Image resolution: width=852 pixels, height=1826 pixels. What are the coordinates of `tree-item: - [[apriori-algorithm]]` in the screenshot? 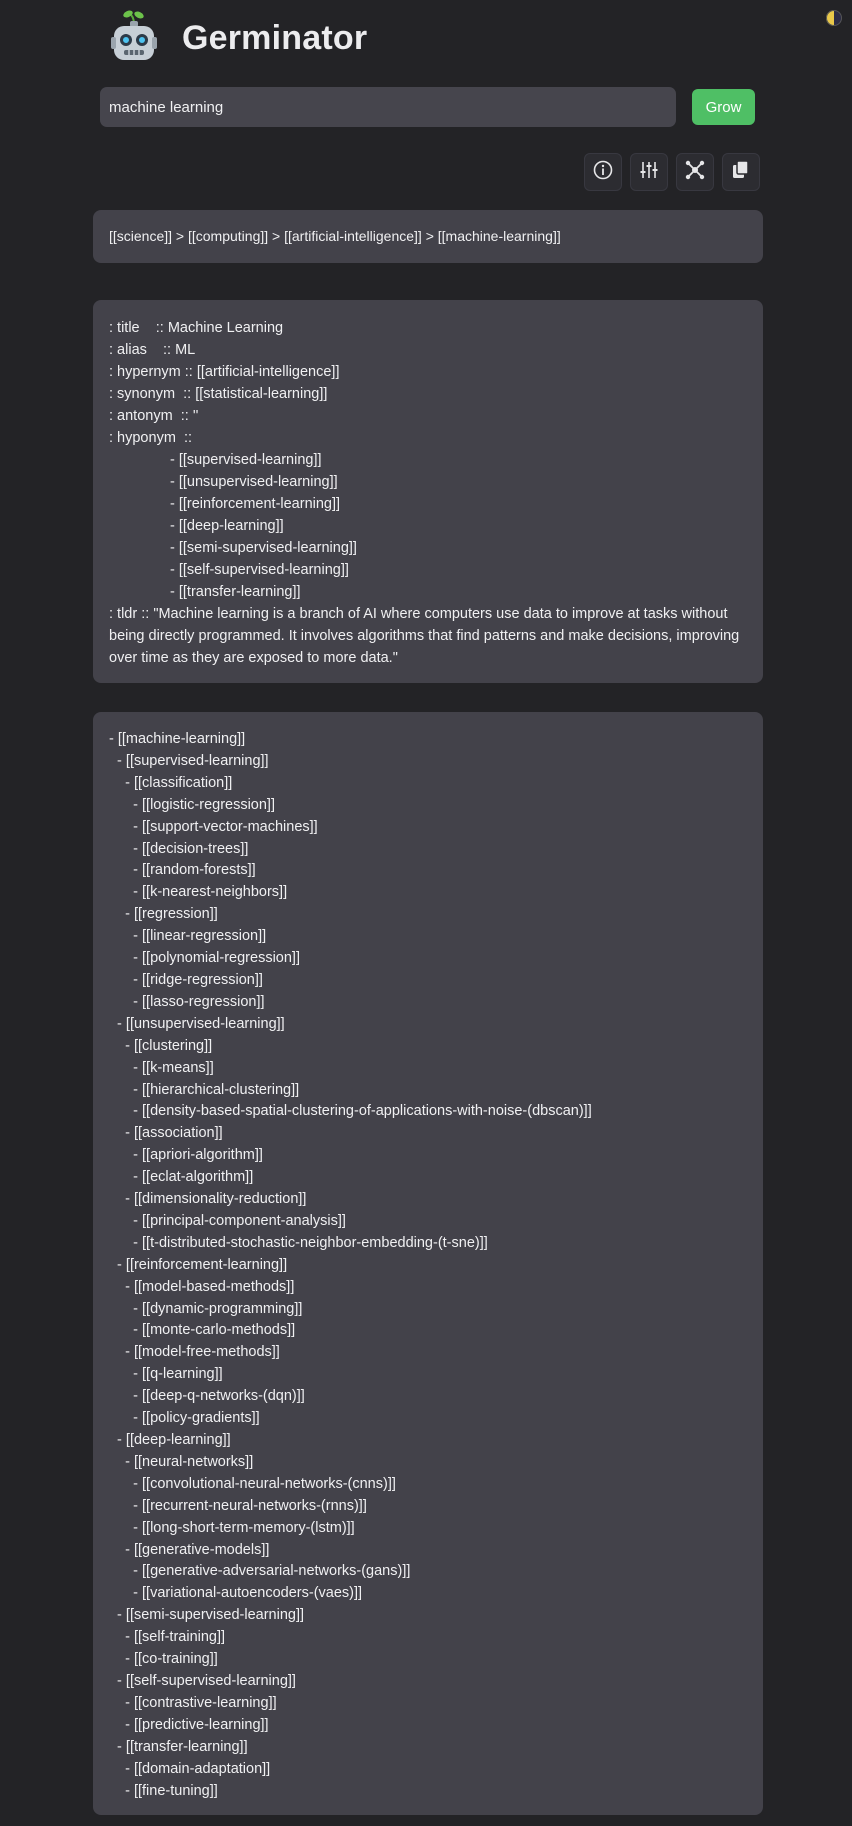 It's located at (186, 1155).